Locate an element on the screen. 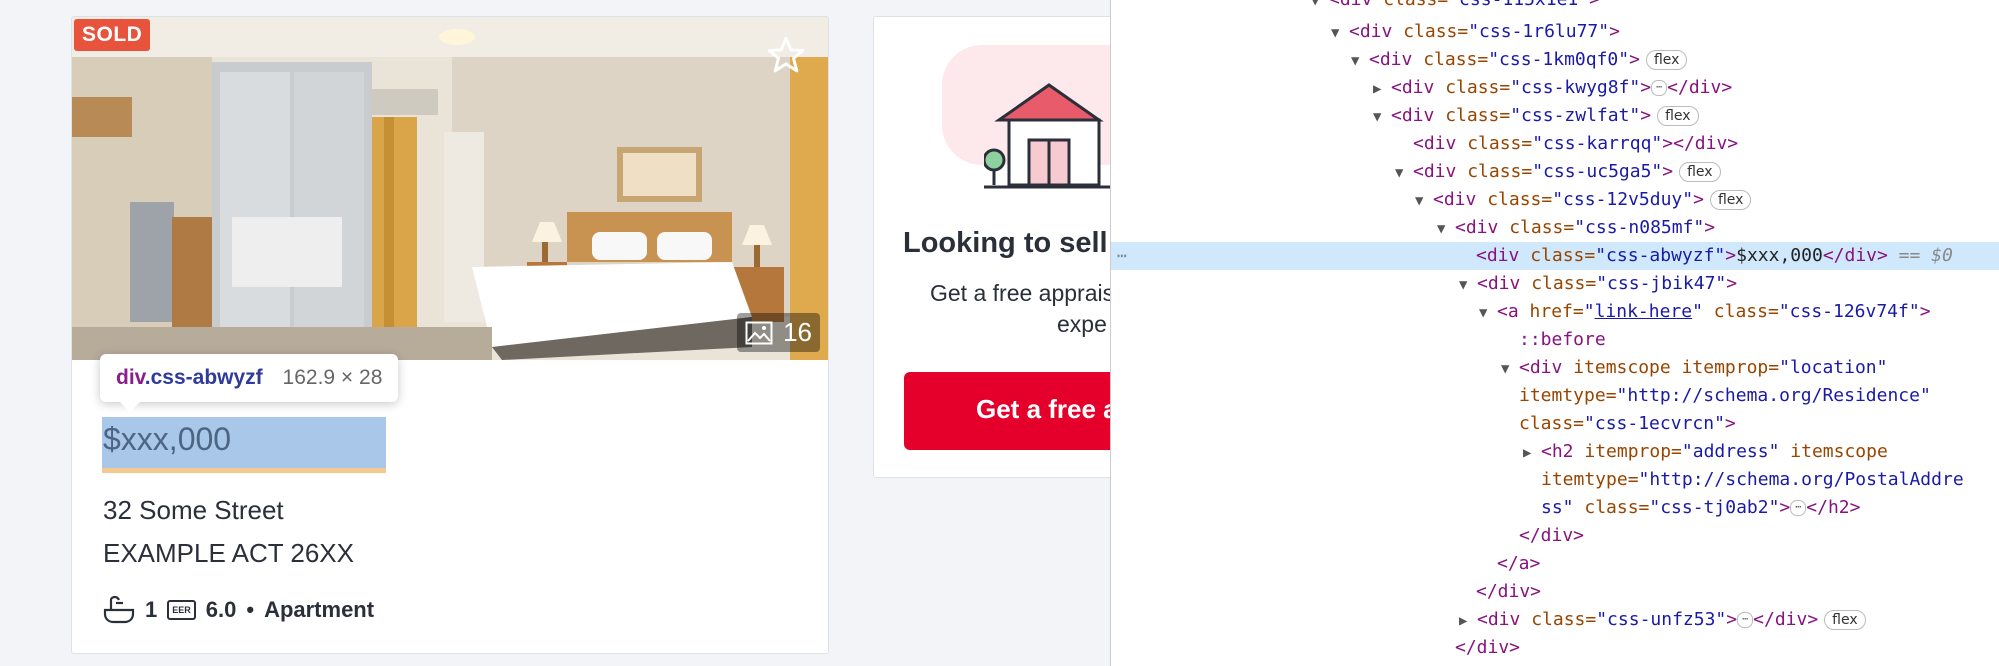 The image size is (1999, 666). dom-node: ▶ <h2 itemprop="address" itemscope is located at coordinates (1555, 452).